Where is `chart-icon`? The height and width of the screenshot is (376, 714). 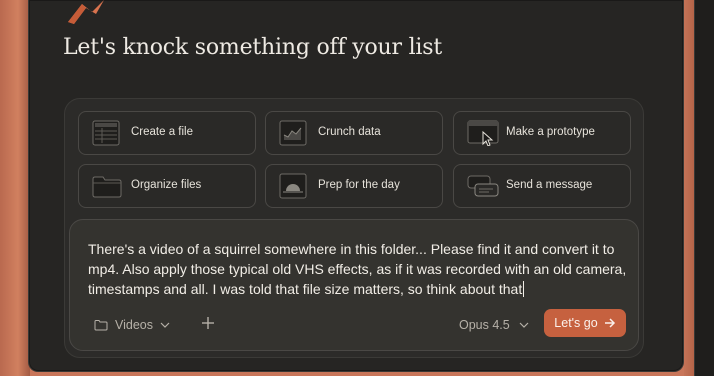
chart-icon is located at coordinates (293, 133).